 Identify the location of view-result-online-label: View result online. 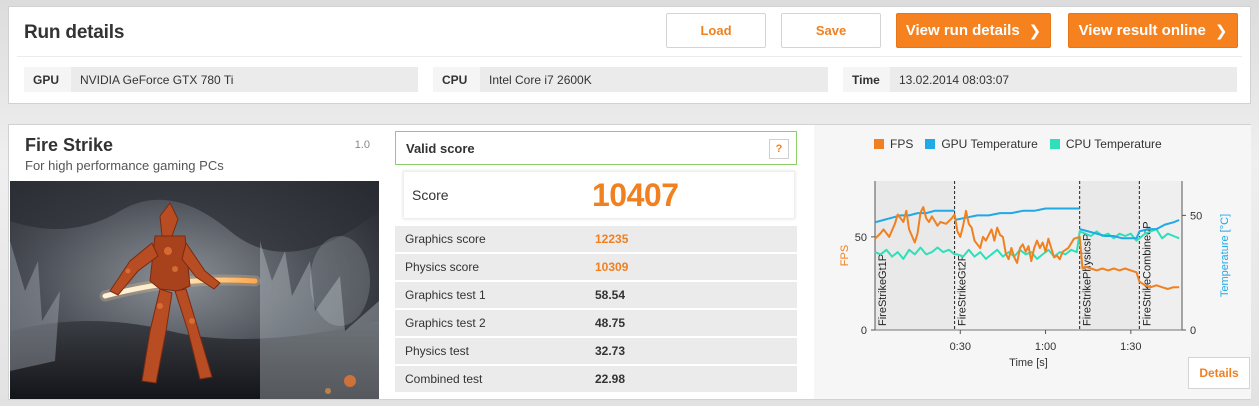
(1142, 30).